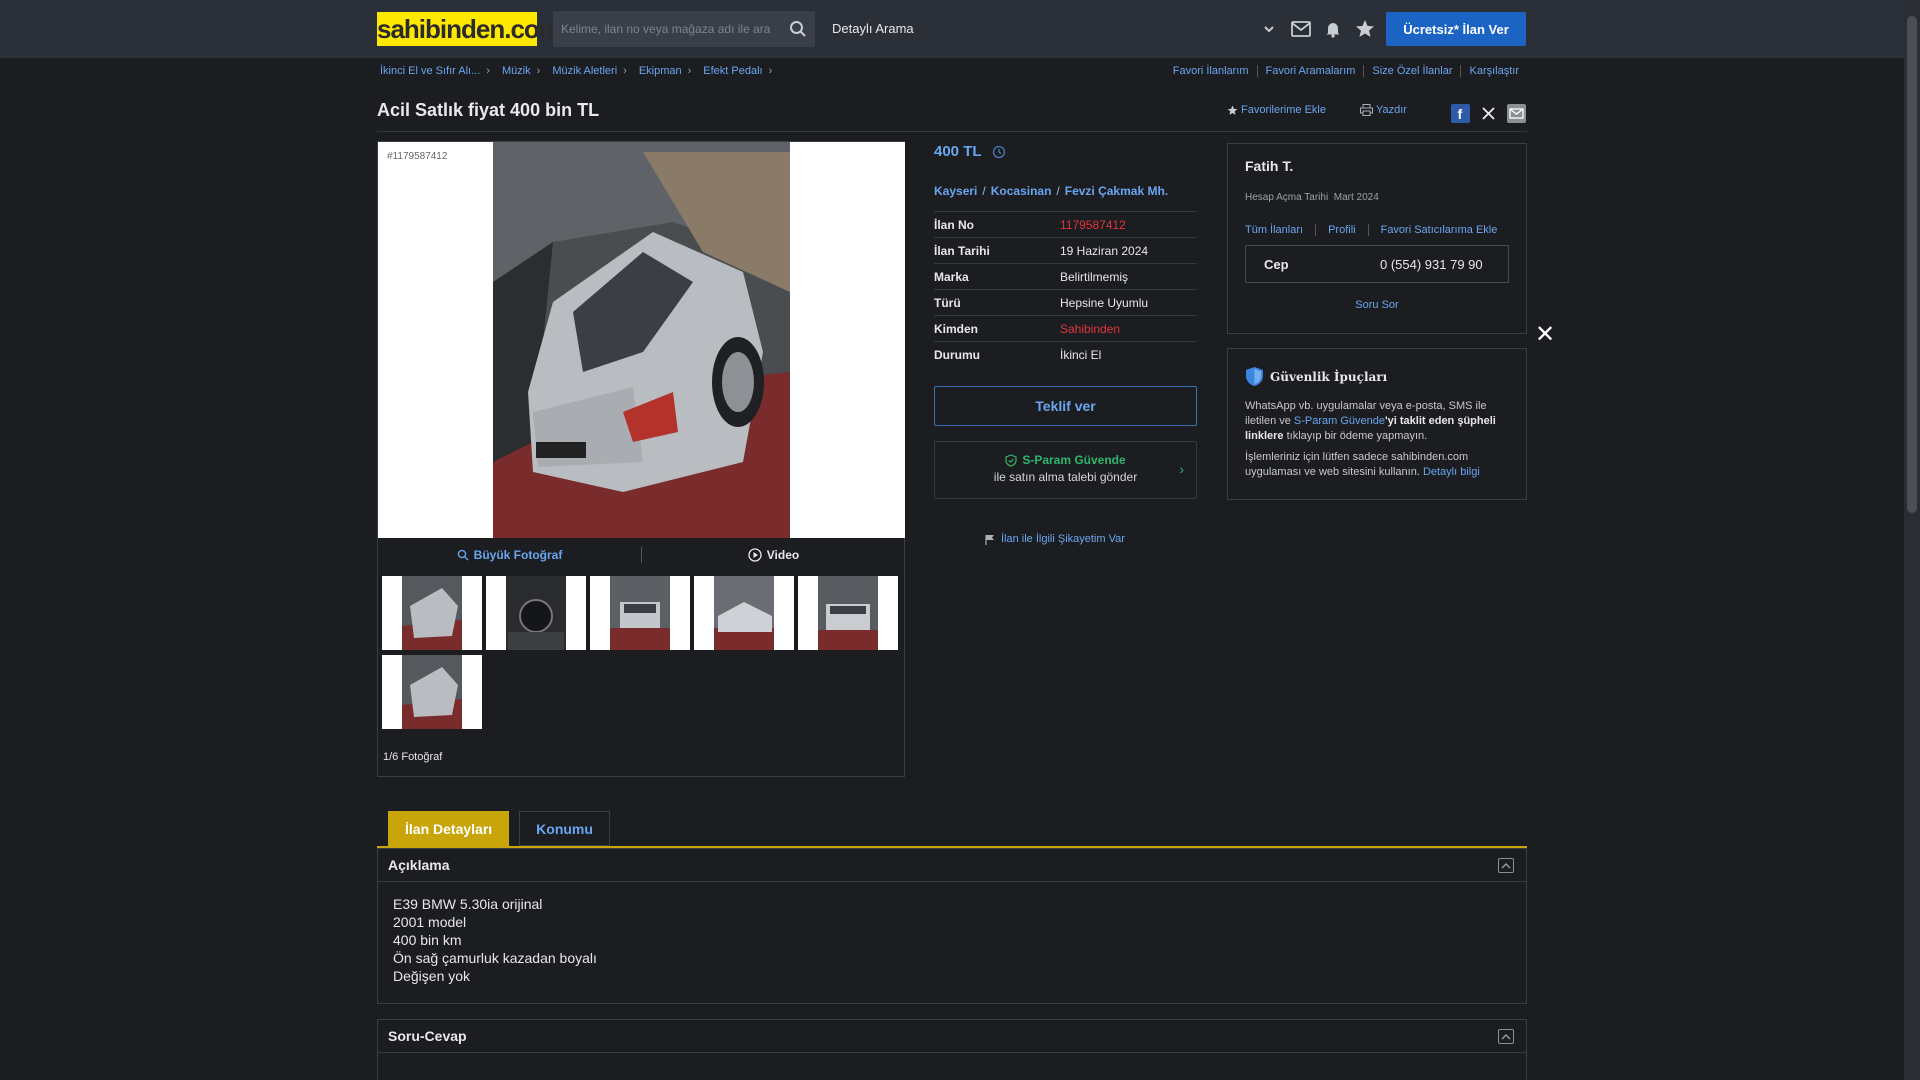 The width and height of the screenshot is (1920, 1080). Describe the element at coordinates (798, 29) in the screenshot. I see `search-icon` at that location.